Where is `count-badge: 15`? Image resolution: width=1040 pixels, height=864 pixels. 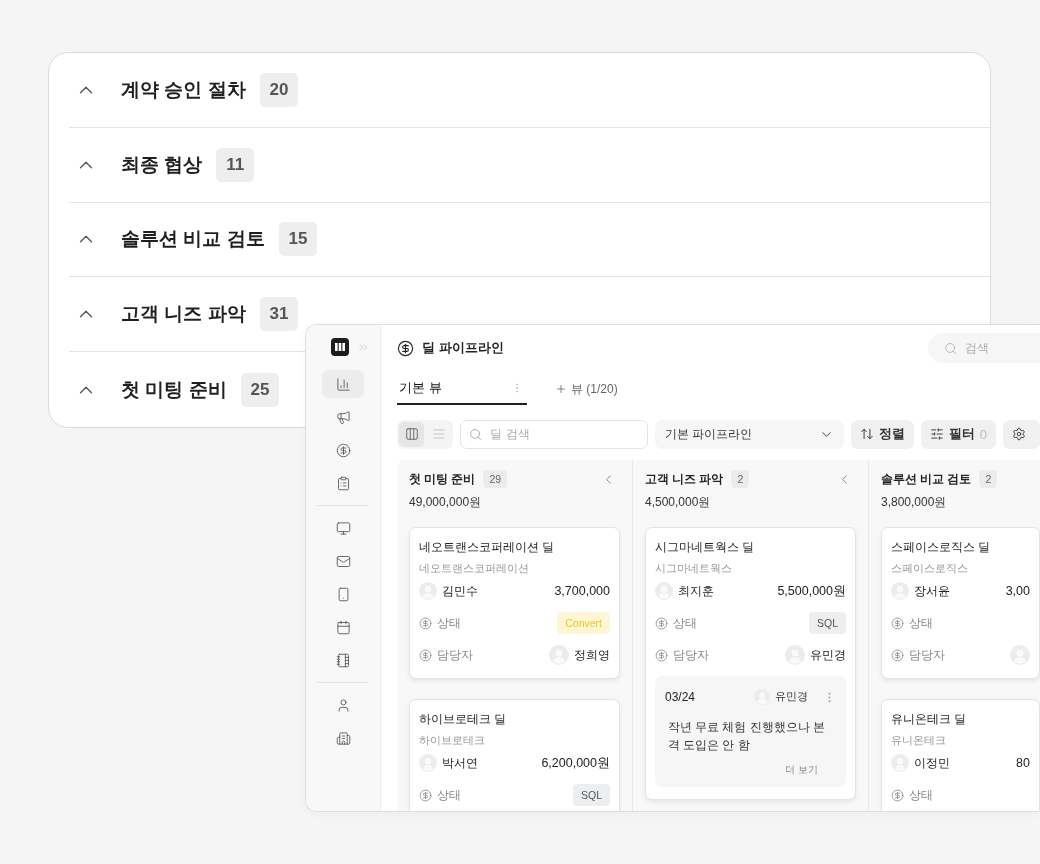 count-badge: 15 is located at coordinates (298, 239).